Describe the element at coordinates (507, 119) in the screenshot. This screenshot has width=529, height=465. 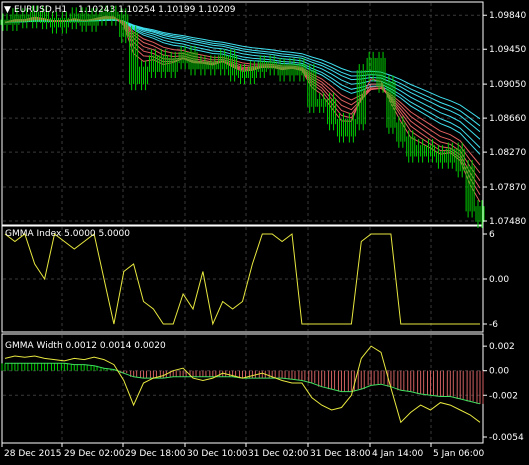
I see `price-tick-label: 1.08660` at that location.